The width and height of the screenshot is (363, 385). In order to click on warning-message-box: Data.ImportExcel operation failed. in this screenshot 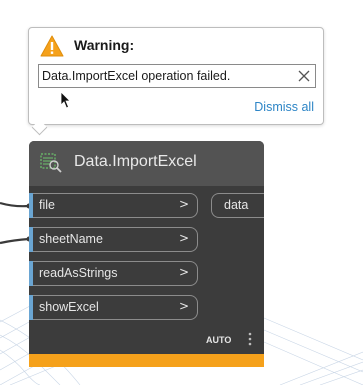, I will do `click(177, 76)`.